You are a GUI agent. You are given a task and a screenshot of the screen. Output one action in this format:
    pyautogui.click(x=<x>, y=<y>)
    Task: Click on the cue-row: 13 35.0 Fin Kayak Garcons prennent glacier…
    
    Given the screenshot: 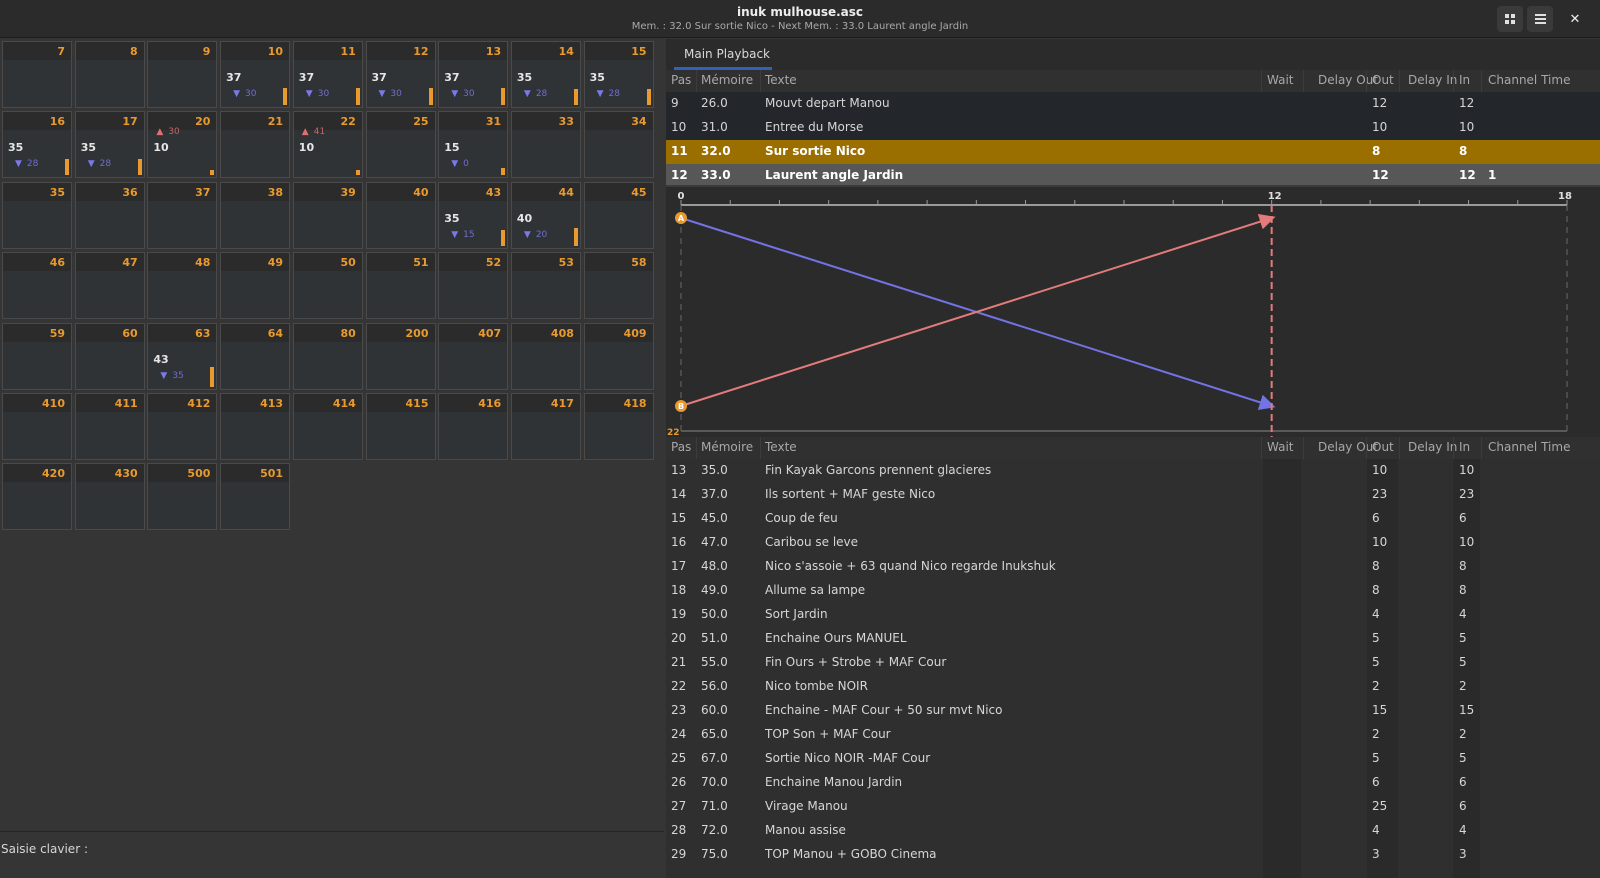 What is the action you would take?
    pyautogui.click(x=1133, y=471)
    